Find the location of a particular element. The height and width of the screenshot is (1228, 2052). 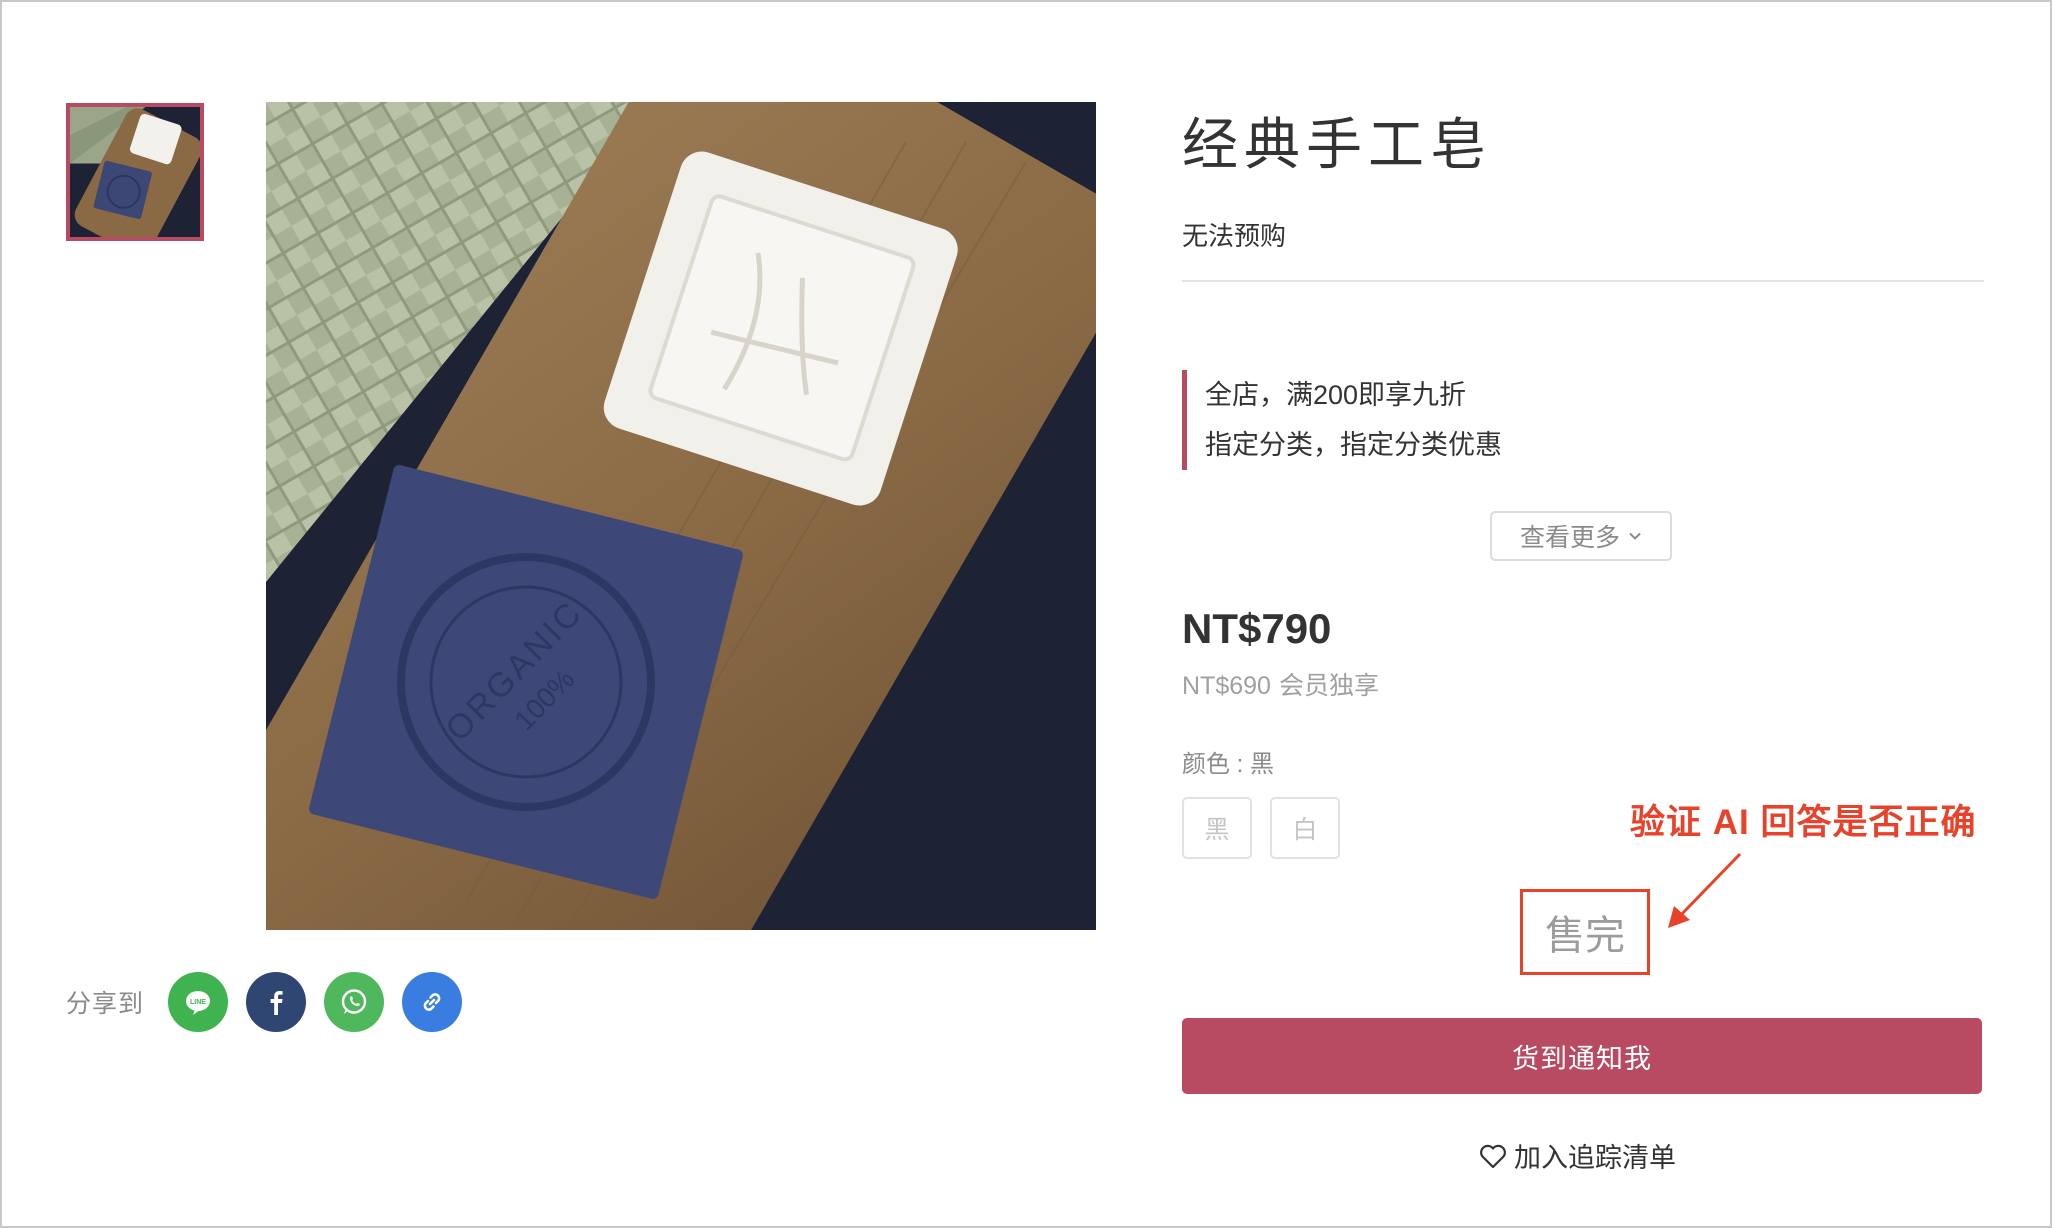

promotion-item: 全店，满200即享九折 is located at coordinates (1336, 395).